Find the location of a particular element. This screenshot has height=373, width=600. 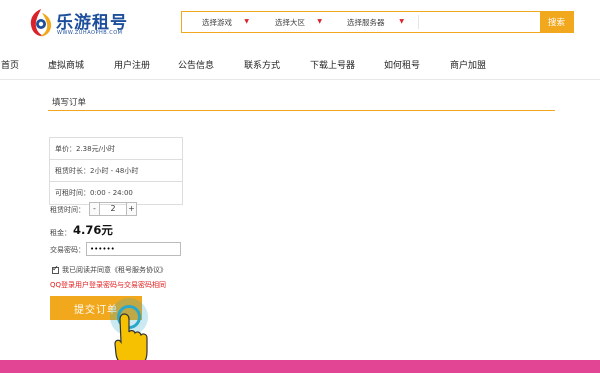

password-label: 交易密码： is located at coordinates (67, 250).